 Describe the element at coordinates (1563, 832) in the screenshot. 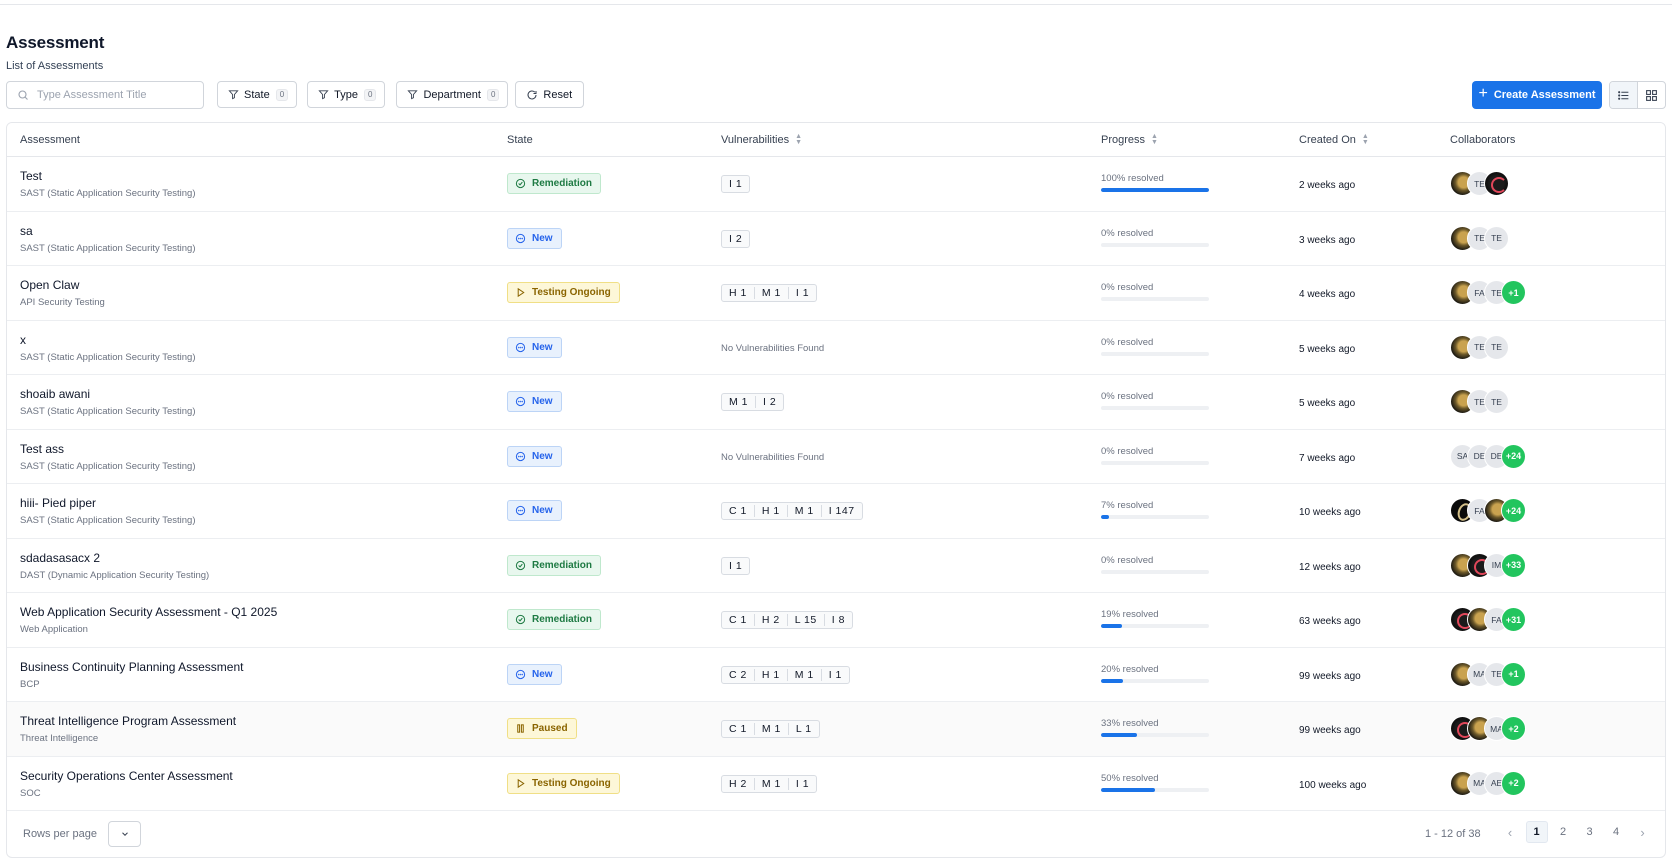

I see `page-2-button: 2` at that location.